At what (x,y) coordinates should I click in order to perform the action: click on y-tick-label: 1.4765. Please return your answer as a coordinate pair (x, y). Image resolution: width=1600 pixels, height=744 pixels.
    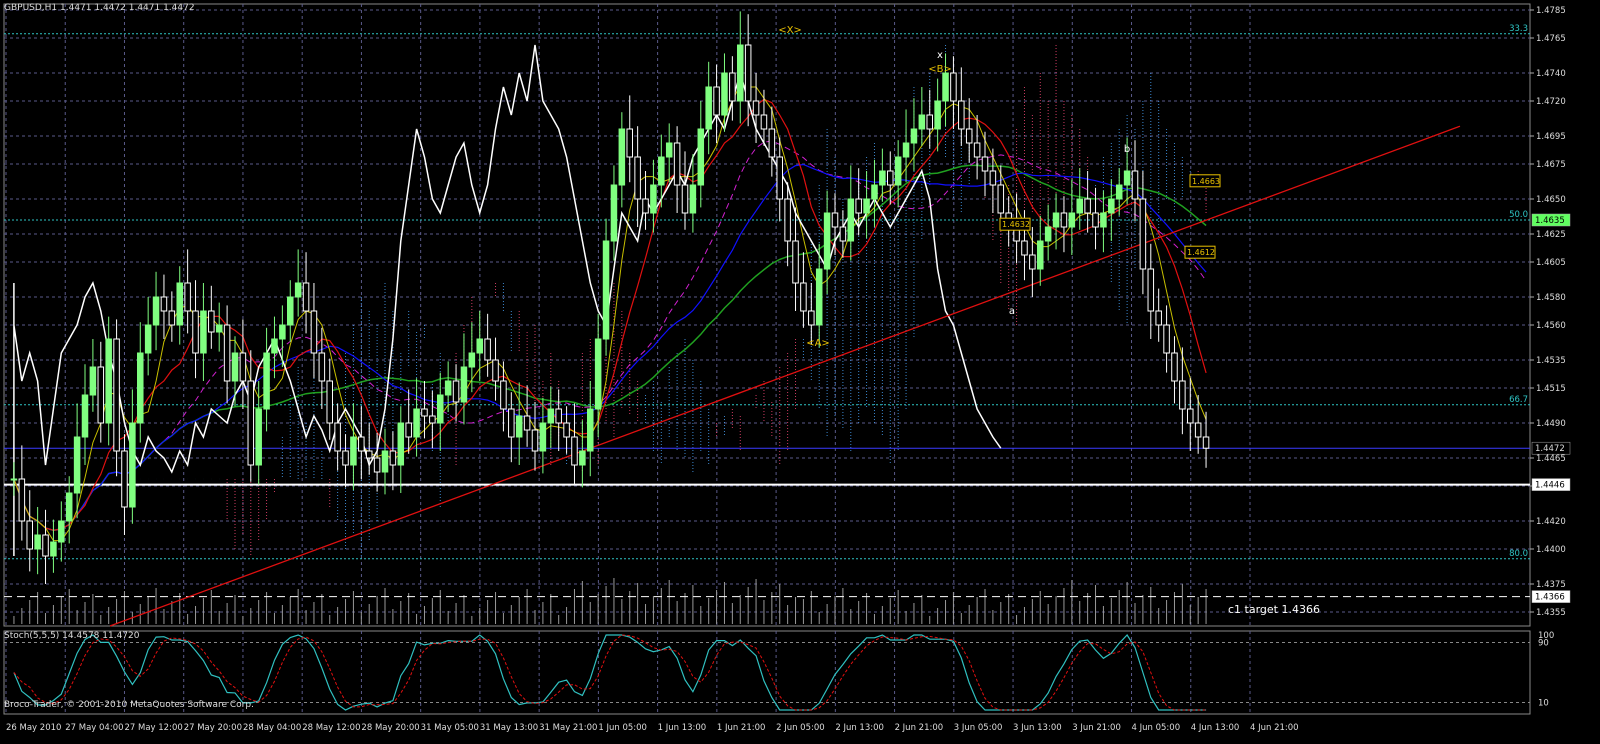
    Looking at the image, I should click on (1551, 39).